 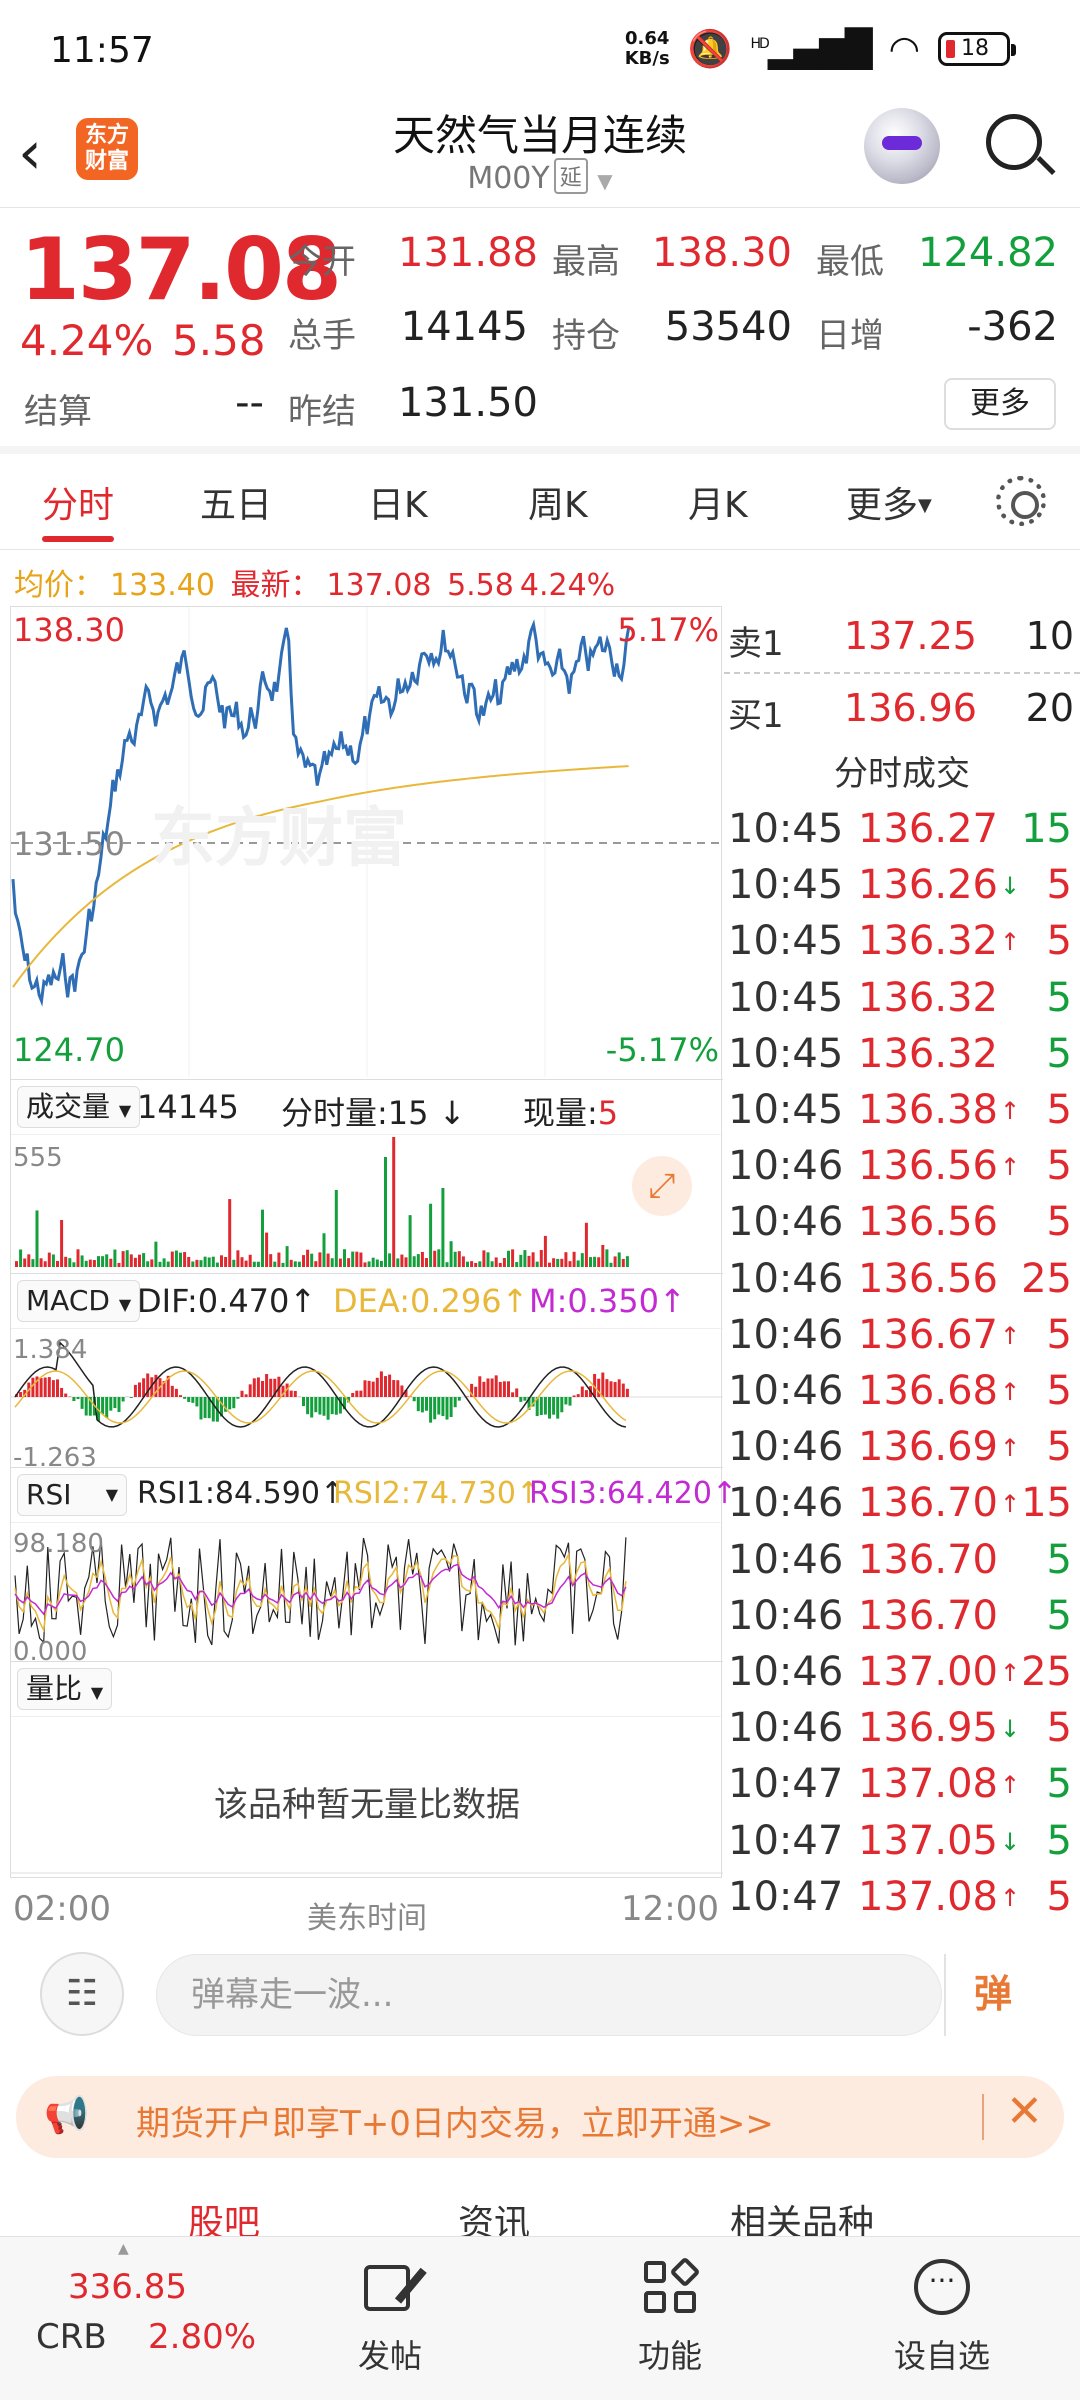 I want to click on battery-icon: 18, so click(x=977, y=49).